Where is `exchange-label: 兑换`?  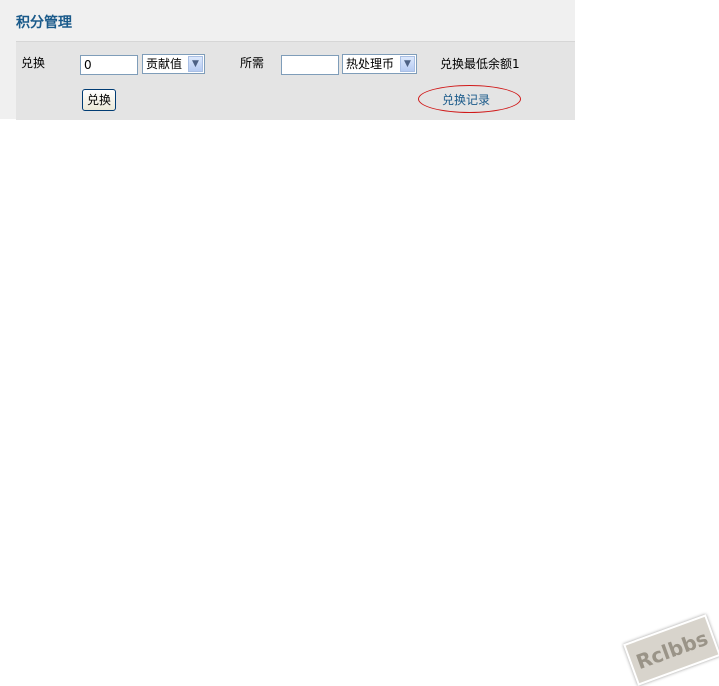 exchange-label: 兑换 is located at coordinates (33, 63).